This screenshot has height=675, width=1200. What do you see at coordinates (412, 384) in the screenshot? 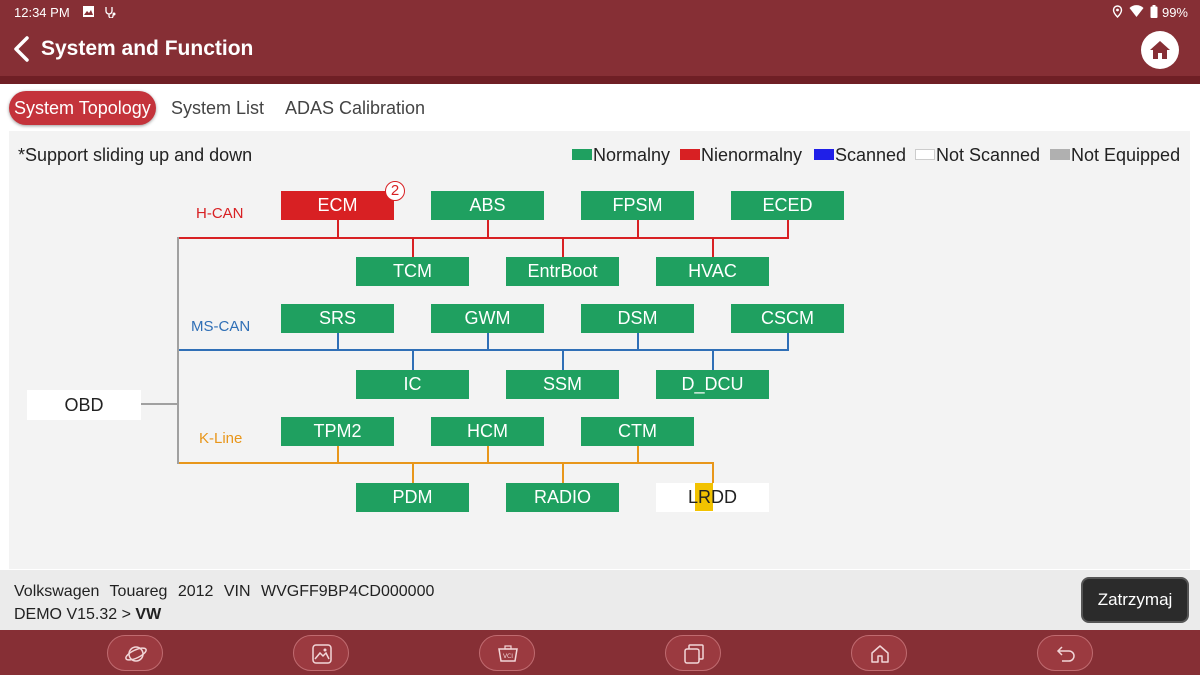
I see `node-ic: IC` at bounding box center [412, 384].